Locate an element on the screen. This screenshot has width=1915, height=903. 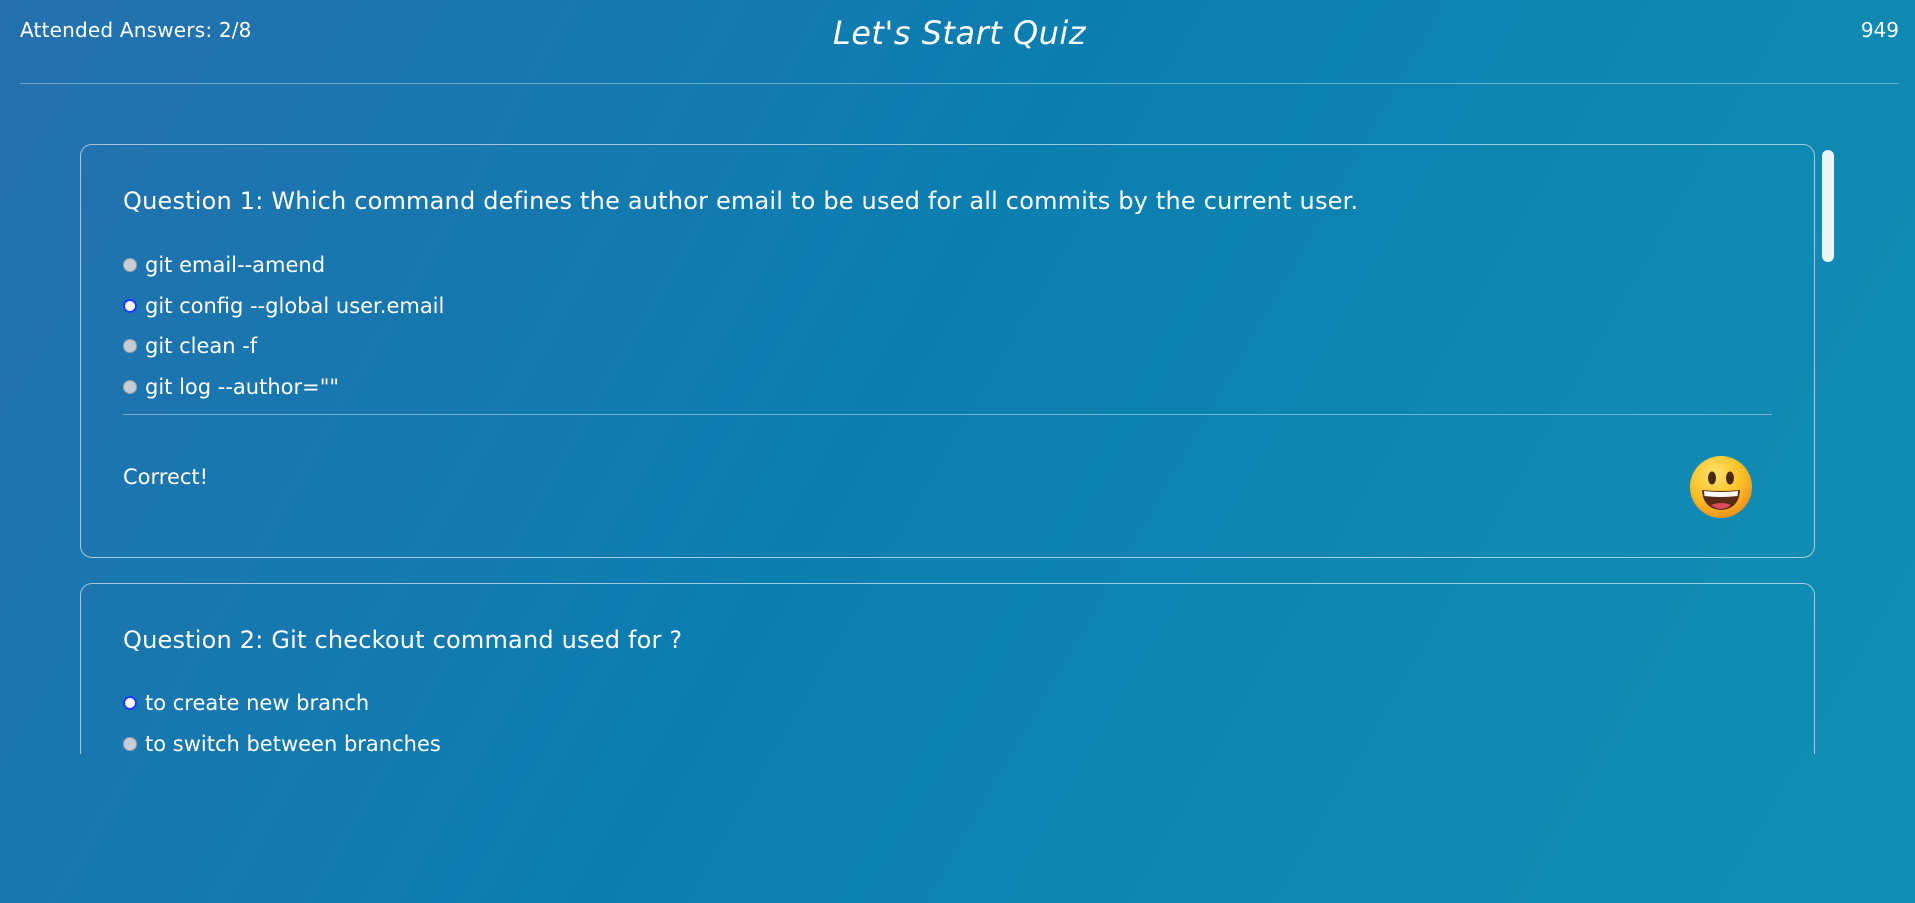
page-title: Let's Start Quiz is located at coordinates (959, 33).